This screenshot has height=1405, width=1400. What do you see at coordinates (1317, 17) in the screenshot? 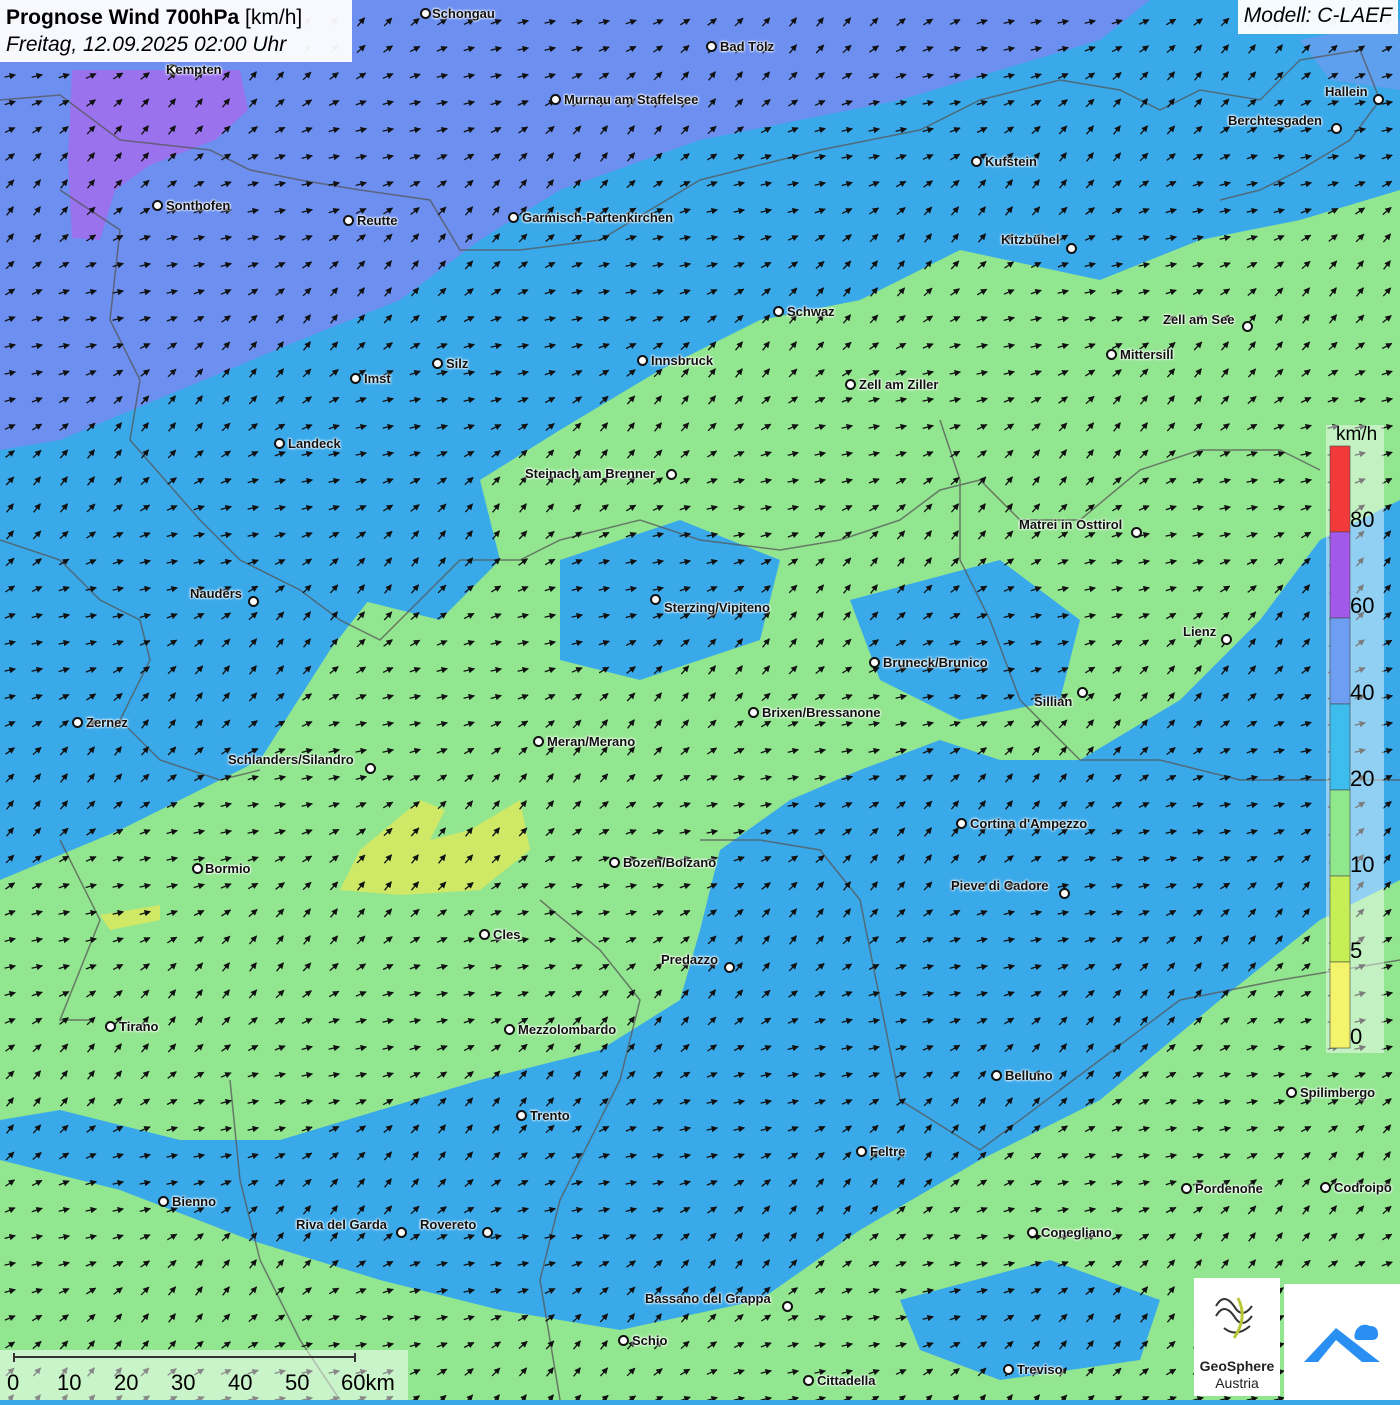
I see `model-label: Modell: C-LAEF` at bounding box center [1317, 17].